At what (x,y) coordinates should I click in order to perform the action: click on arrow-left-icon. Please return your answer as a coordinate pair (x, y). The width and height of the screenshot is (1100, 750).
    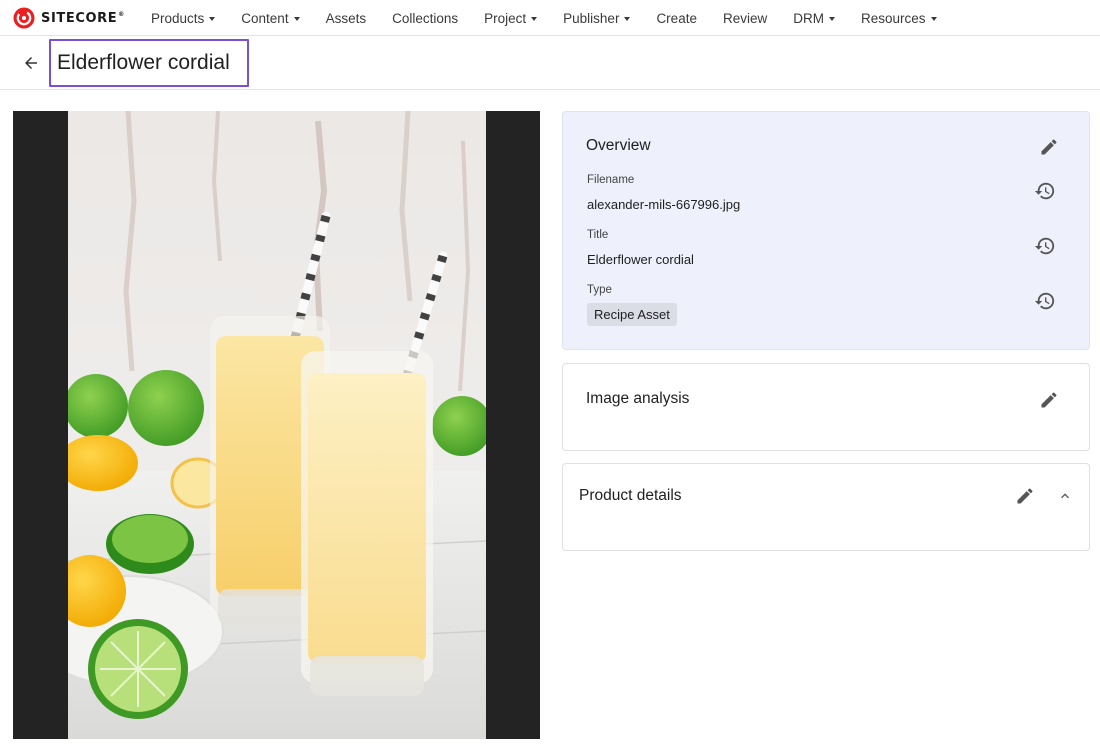
    Looking at the image, I should click on (31, 63).